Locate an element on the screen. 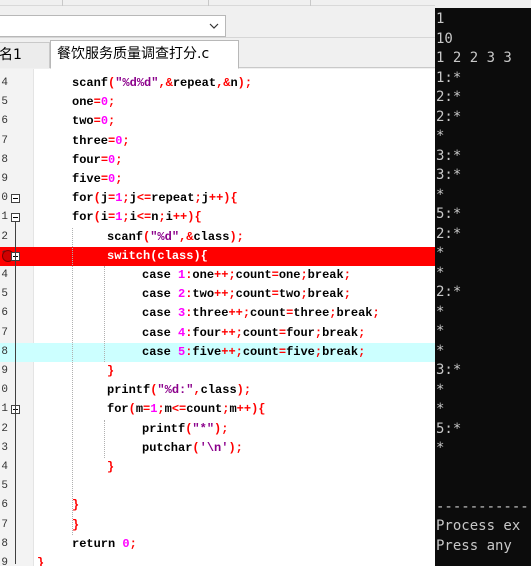 This screenshot has width=531, height=566. console-line: 1 is located at coordinates (440, 19).